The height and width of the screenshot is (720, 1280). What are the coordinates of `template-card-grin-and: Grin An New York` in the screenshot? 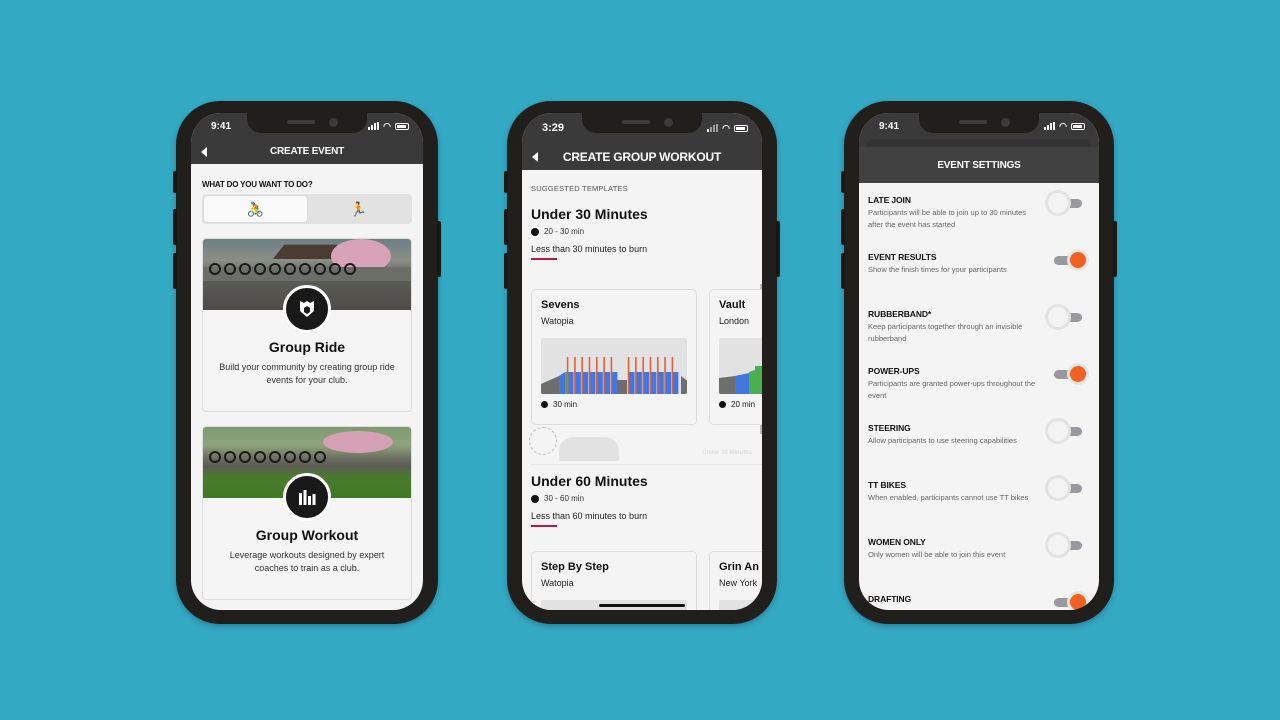 It's located at (735, 580).